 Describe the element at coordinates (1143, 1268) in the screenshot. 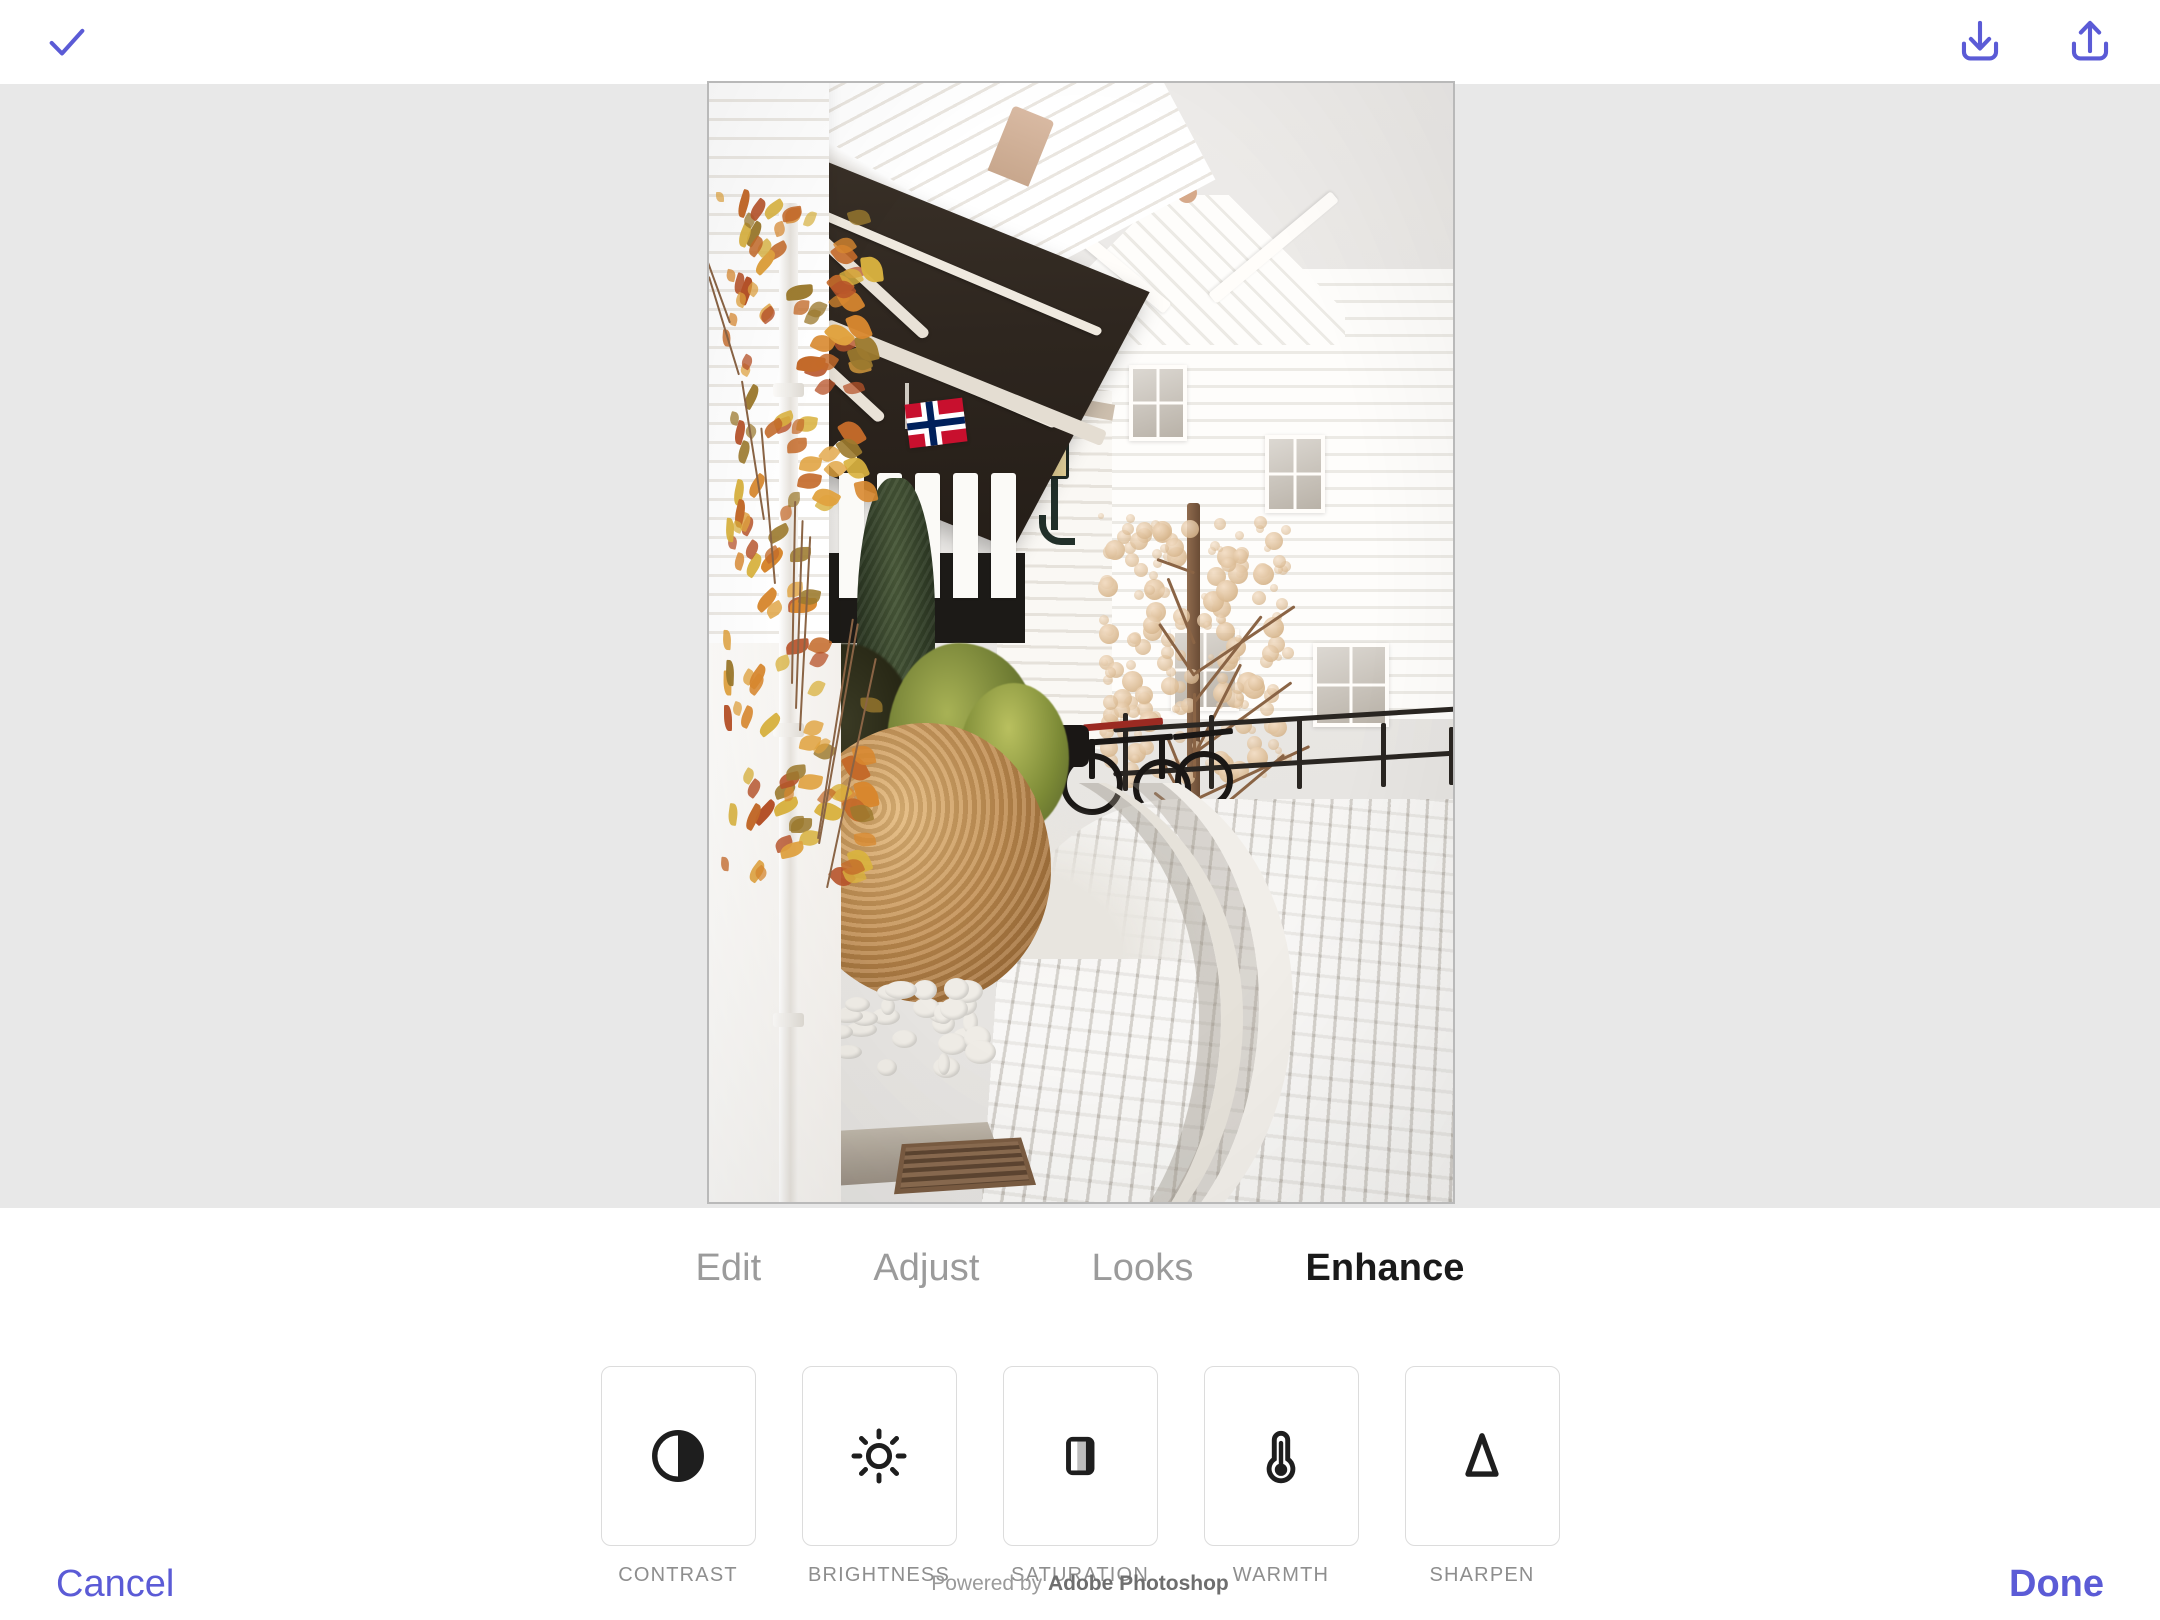

I see `tab-looks: Looks` at that location.